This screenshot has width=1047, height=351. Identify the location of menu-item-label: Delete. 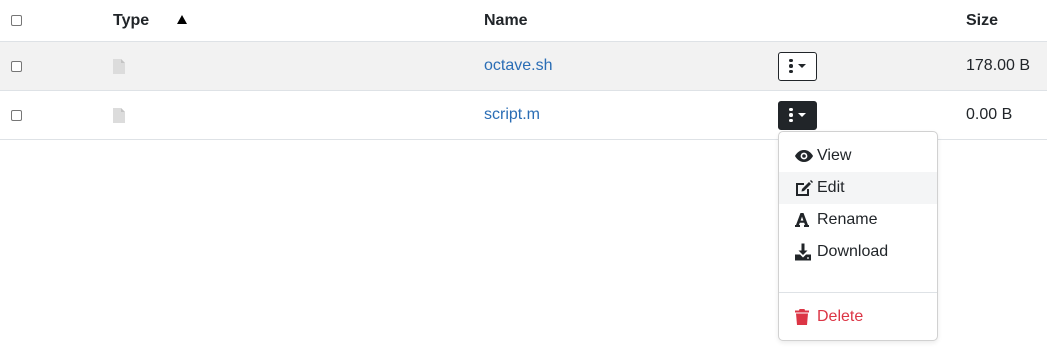
(840, 316).